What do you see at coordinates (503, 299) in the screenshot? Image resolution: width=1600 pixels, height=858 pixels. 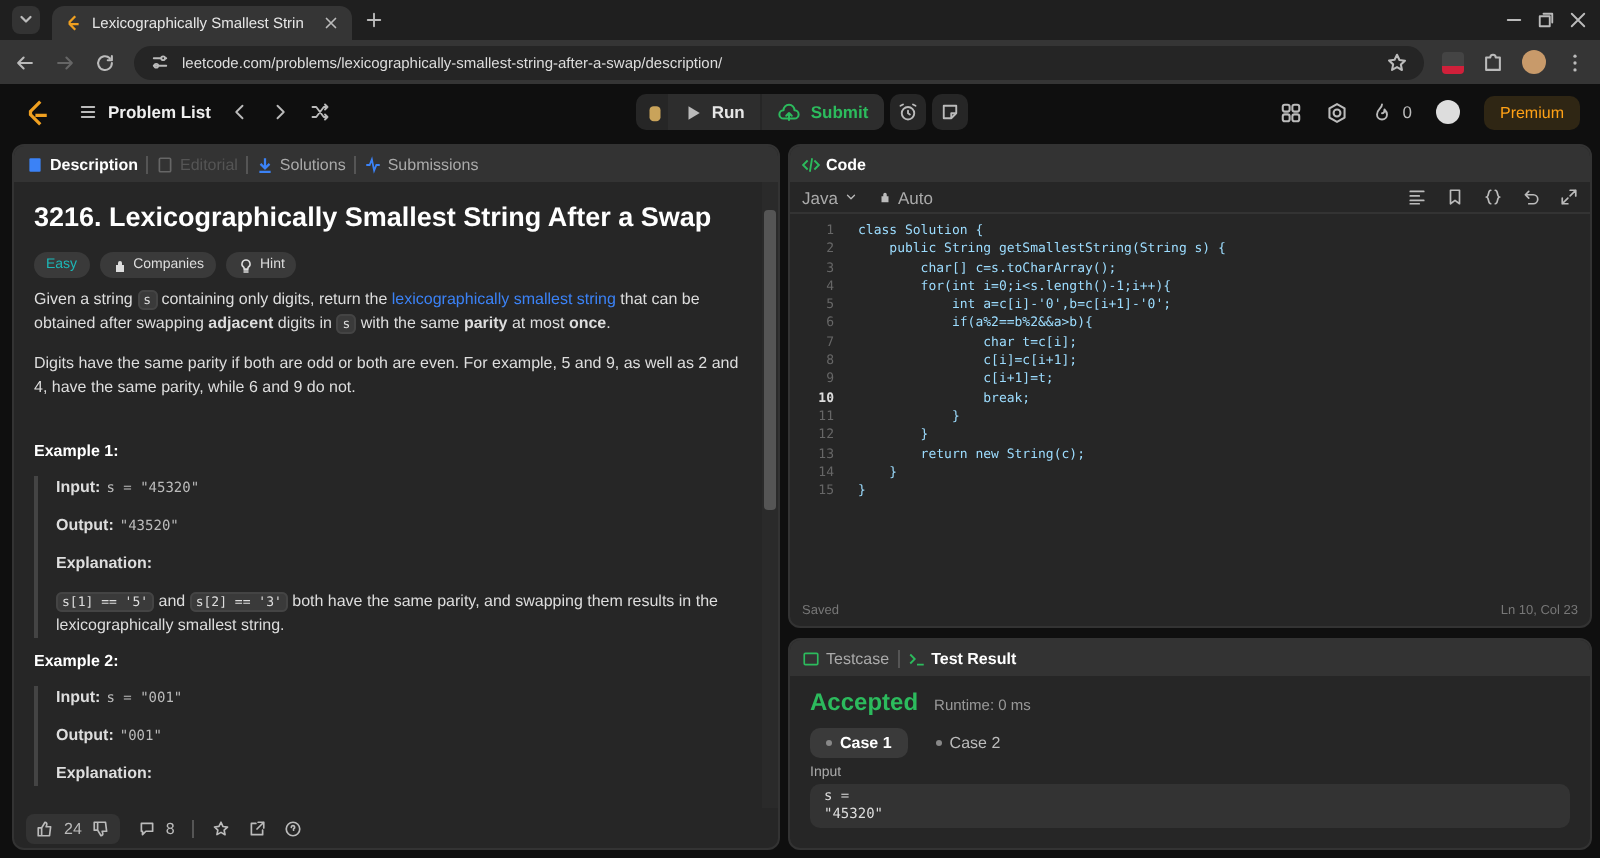 I see `link: lexicographically smallest string` at bounding box center [503, 299].